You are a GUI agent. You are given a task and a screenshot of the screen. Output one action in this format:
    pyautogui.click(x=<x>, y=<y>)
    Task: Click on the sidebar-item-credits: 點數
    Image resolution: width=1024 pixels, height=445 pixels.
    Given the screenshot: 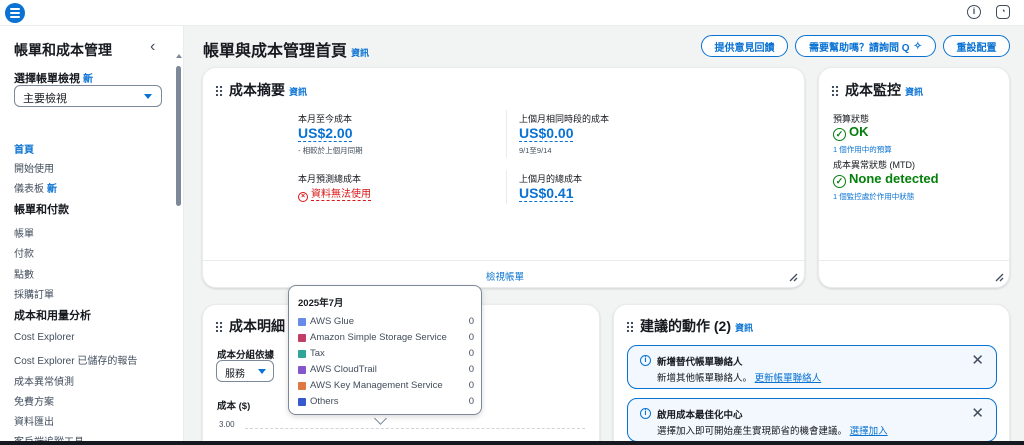 What is the action you would take?
    pyautogui.click(x=24, y=273)
    